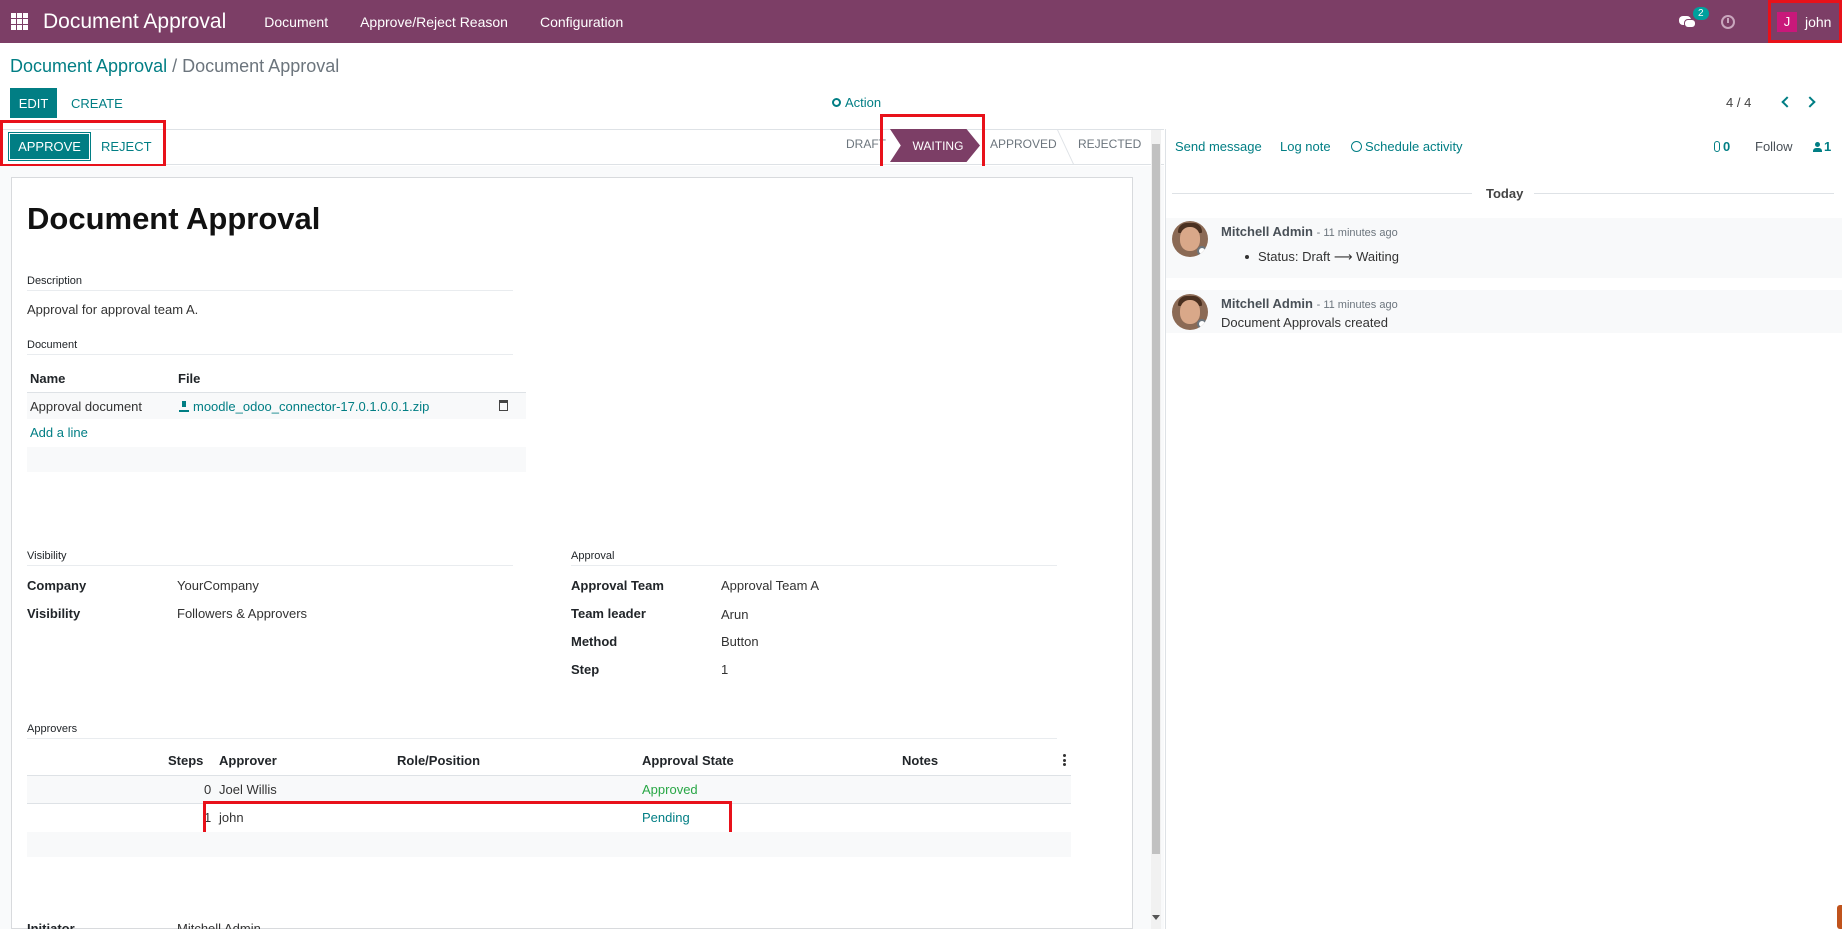 This screenshot has height=929, width=1842. Describe the element at coordinates (88, 66) in the screenshot. I see `breadcrumb-parent: Document Approval` at that location.